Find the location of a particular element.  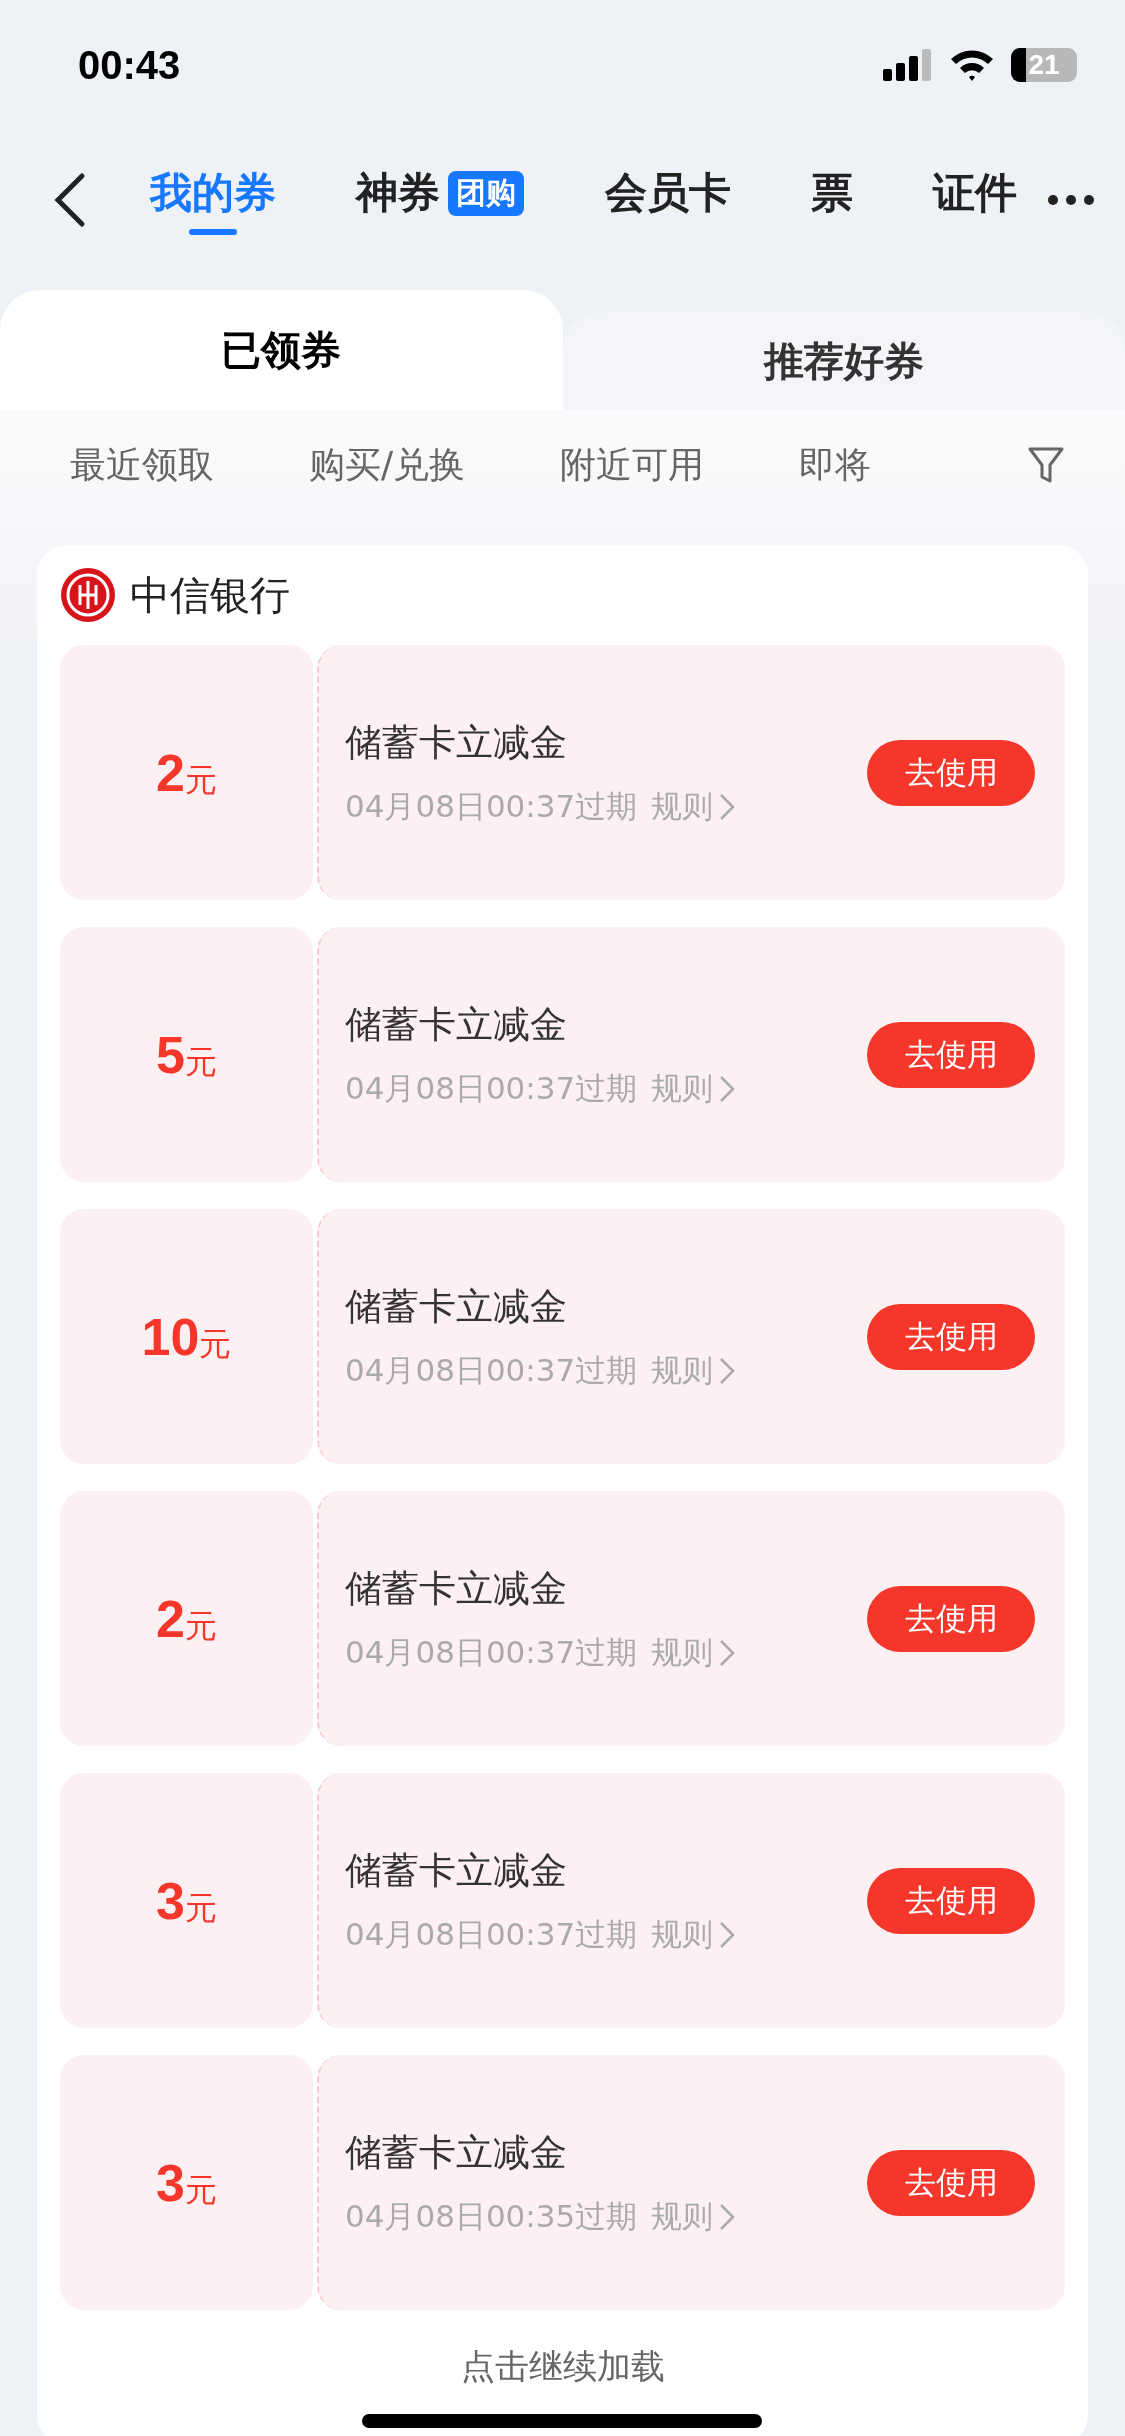

nav-tab: 票 is located at coordinates (831, 200).